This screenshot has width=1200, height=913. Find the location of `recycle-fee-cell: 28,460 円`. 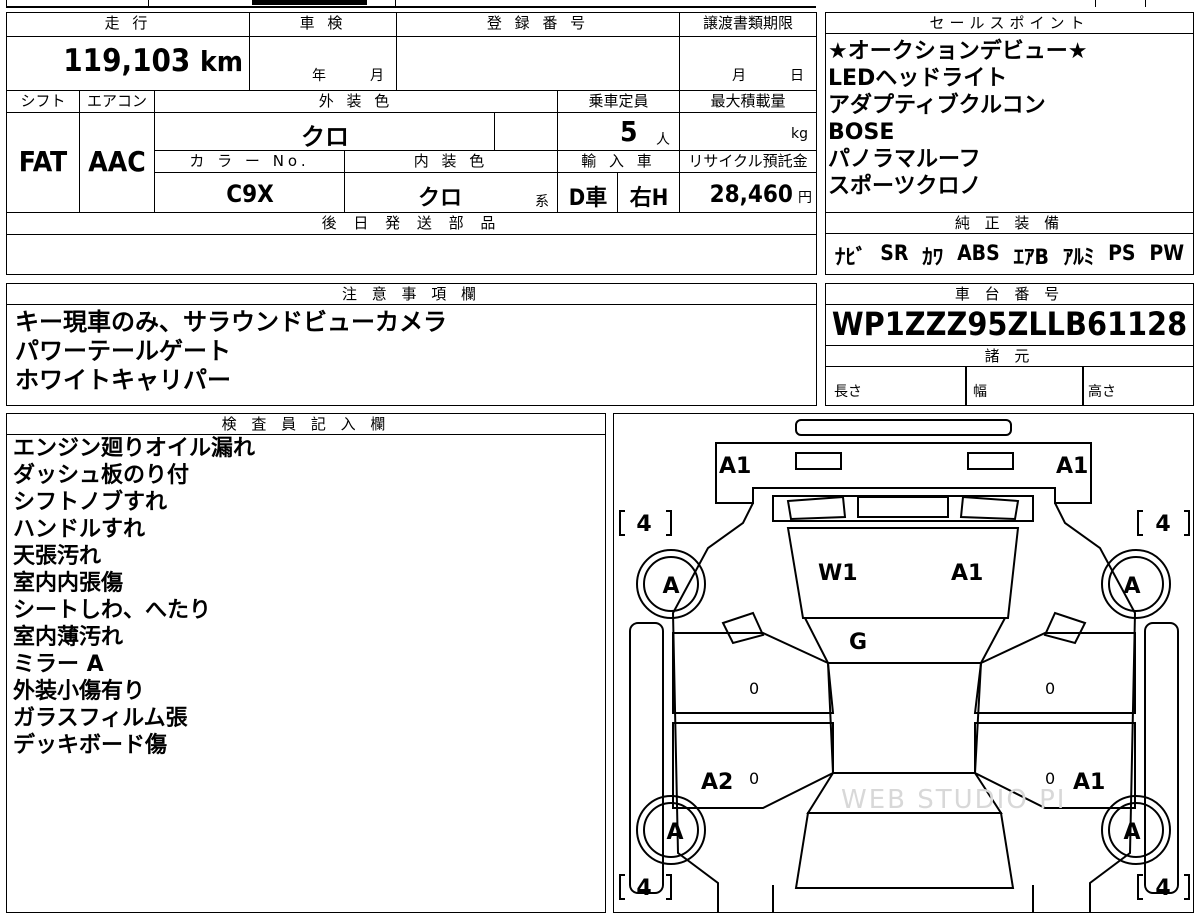

recycle-fee-cell: 28,460 円 is located at coordinates (748, 193).